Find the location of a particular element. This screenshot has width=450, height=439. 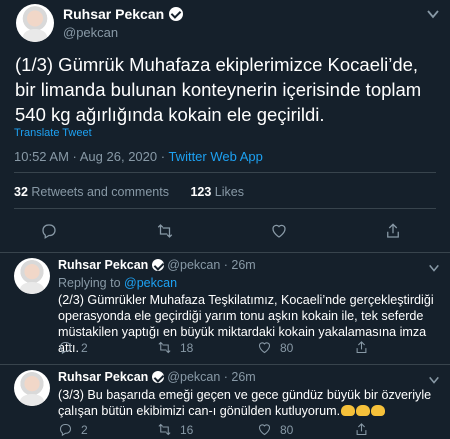

tweet-timestamp: 10:52 AM · Aug 26, 2020 · is located at coordinates (89, 156).